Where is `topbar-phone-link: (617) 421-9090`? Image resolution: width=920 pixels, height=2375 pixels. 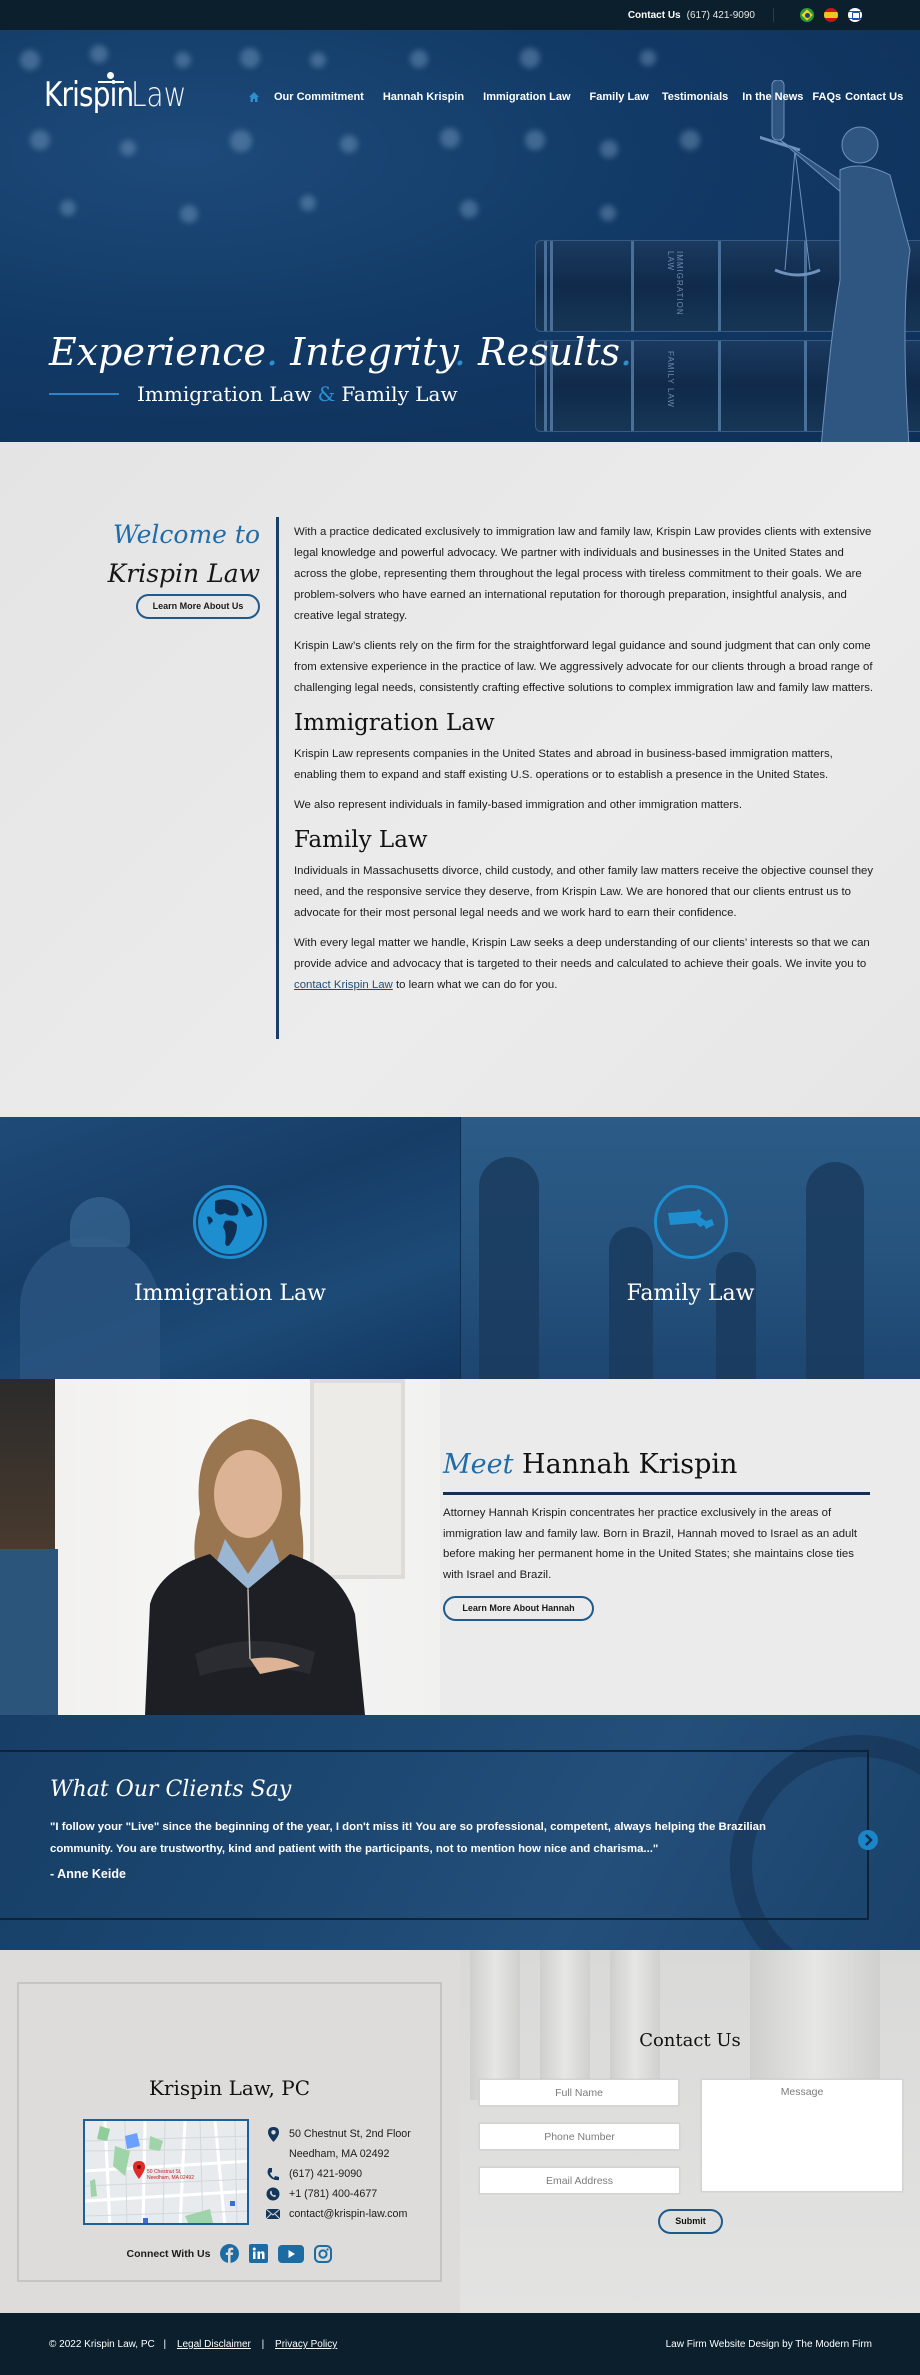
topbar-phone-link: (617) 421-9090 is located at coordinates (721, 15).